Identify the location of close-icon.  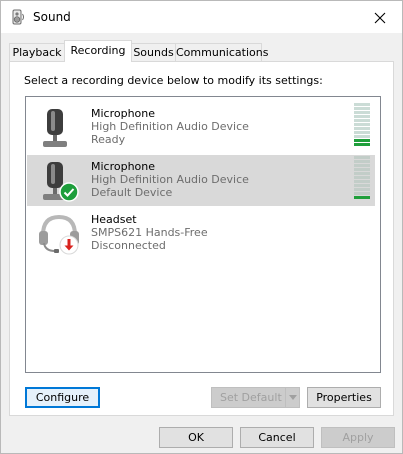
(380, 18).